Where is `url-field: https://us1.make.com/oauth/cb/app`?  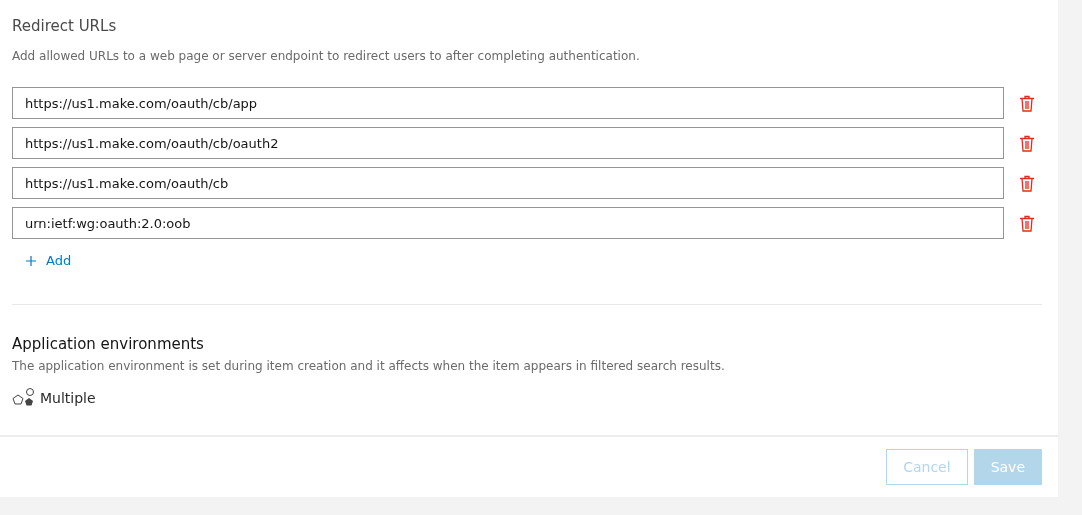
url-field: https://us1.make.com/oauth/cb/app is located at coordinates (508, 103).